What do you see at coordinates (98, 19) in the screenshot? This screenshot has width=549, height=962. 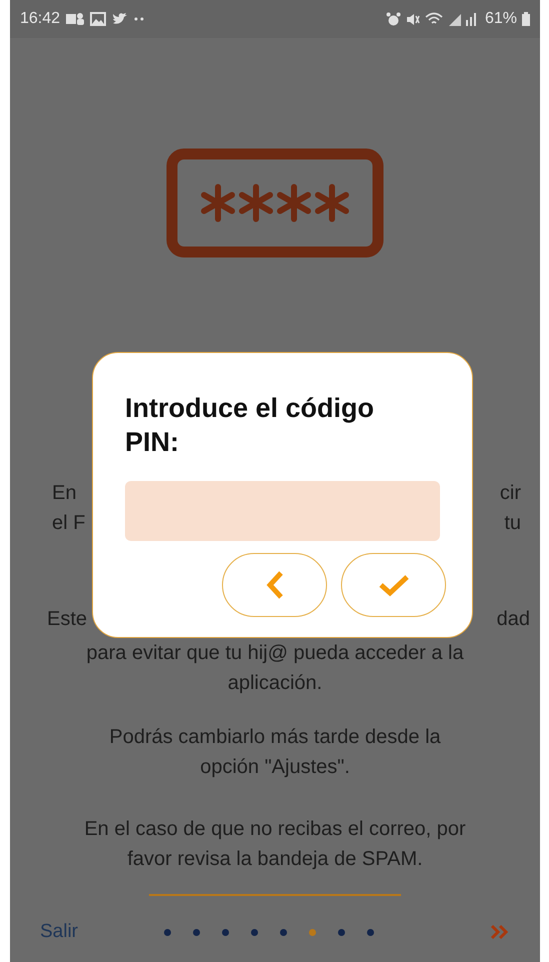 I see `image-icon` at bounding box center [98, 19].